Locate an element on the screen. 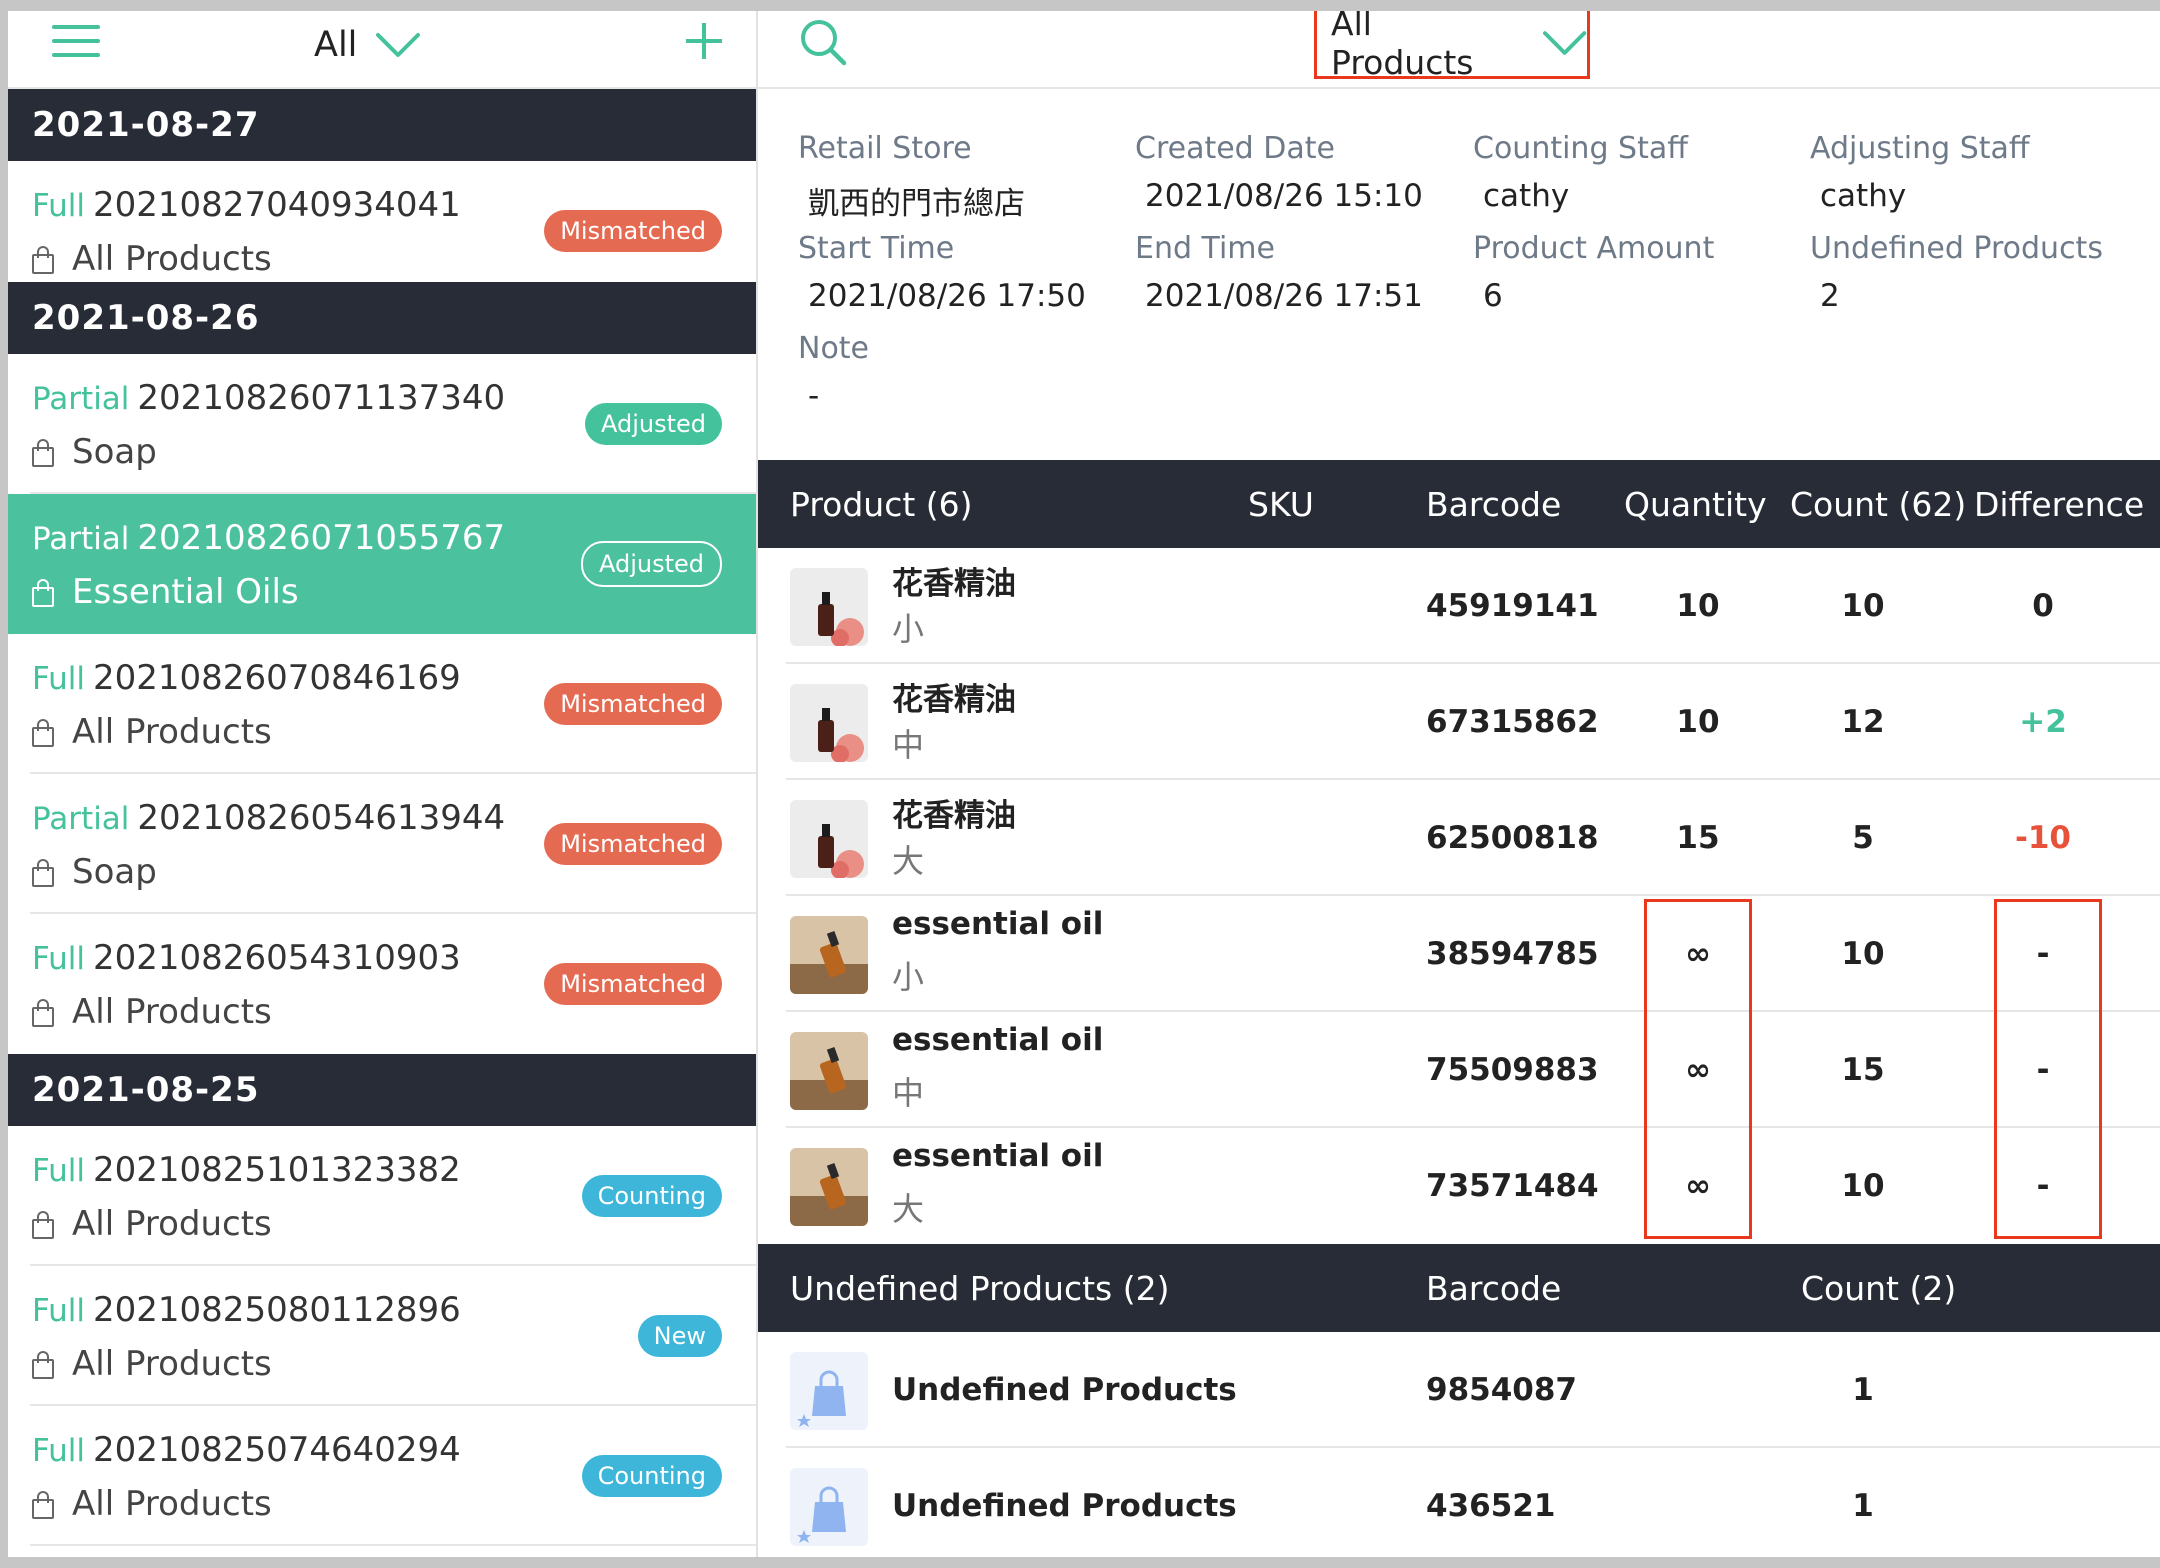 The height and width of the screenshot is (1568, 2160). list-toolbar: All is located at coordinates (382, 50).